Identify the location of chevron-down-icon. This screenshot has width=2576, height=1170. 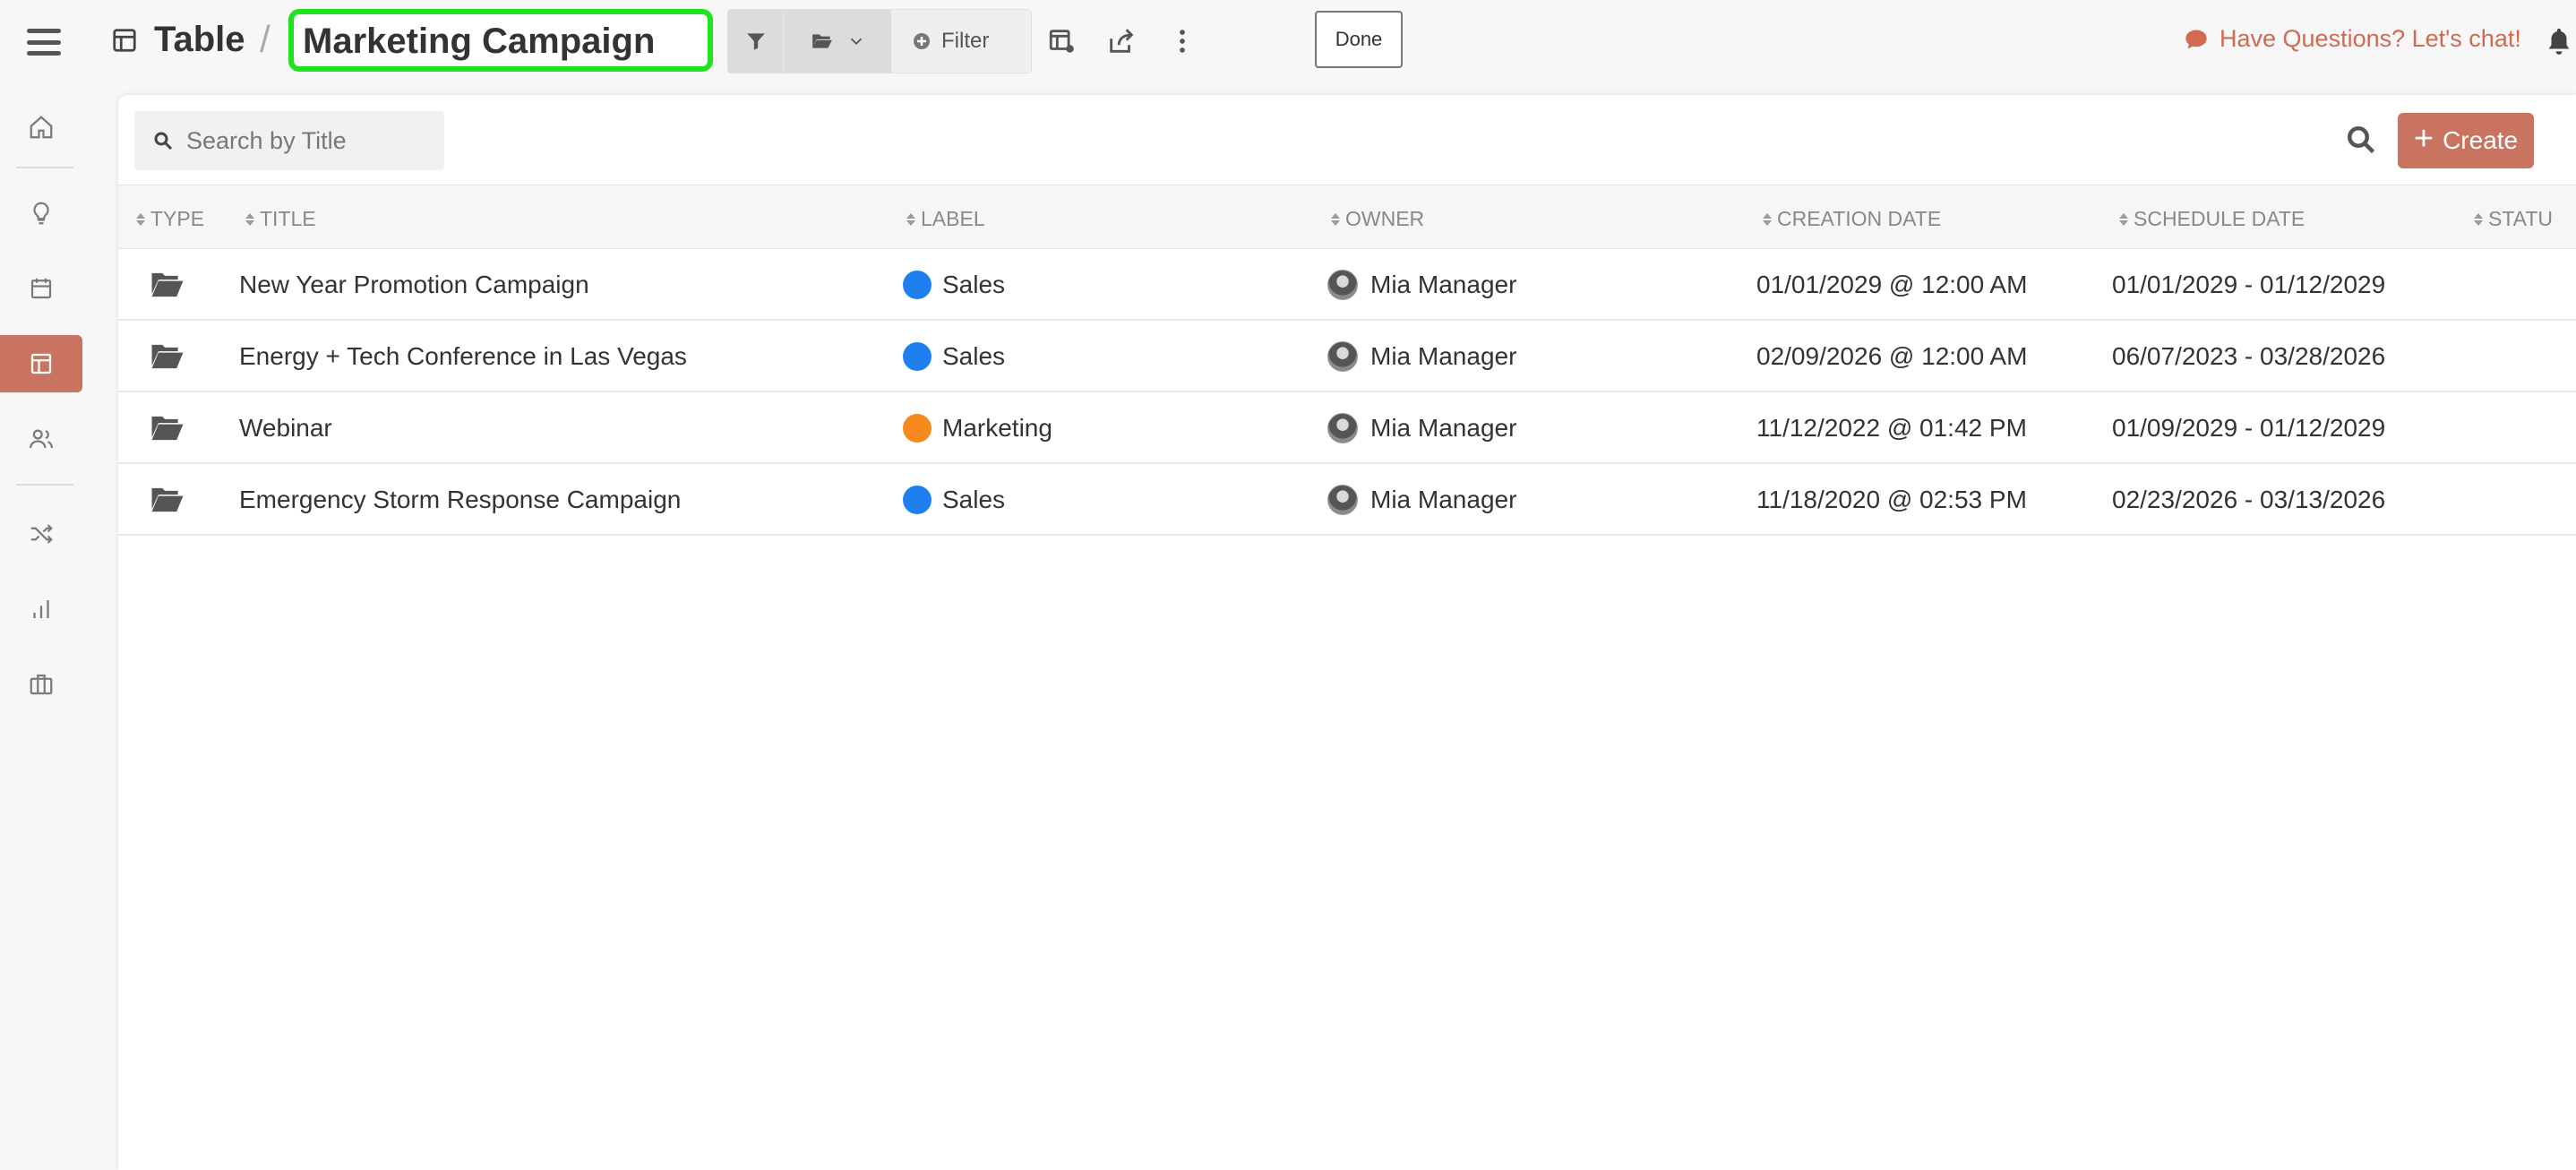
(856, 42).